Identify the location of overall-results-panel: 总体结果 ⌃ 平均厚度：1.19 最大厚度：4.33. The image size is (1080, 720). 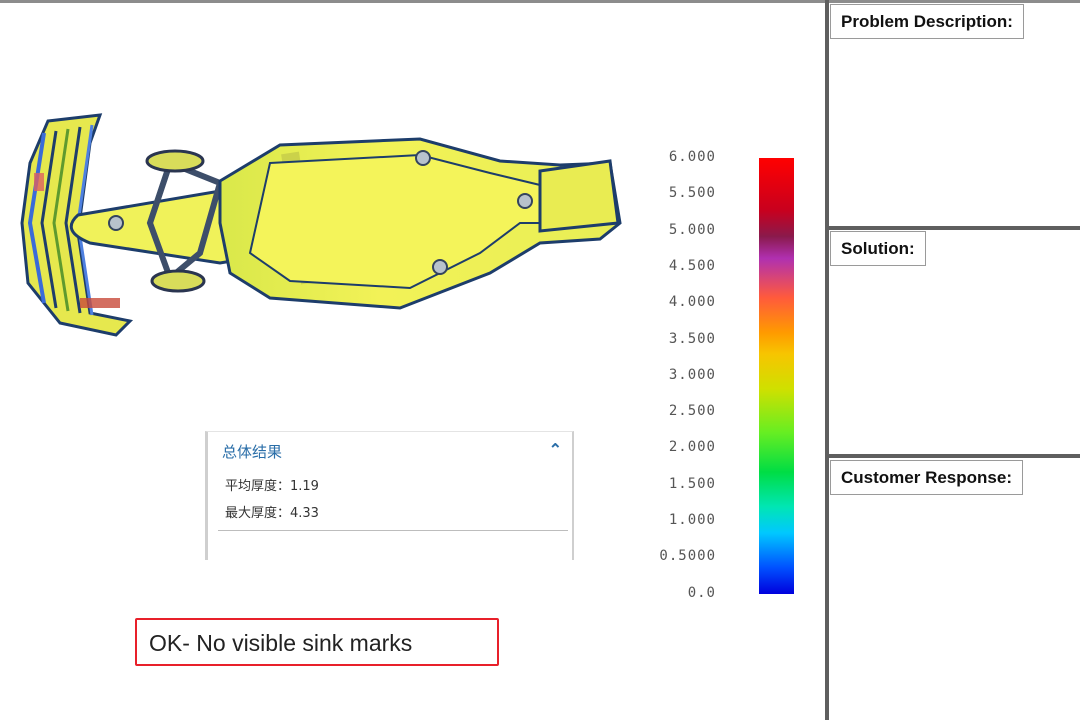
(389, 495).